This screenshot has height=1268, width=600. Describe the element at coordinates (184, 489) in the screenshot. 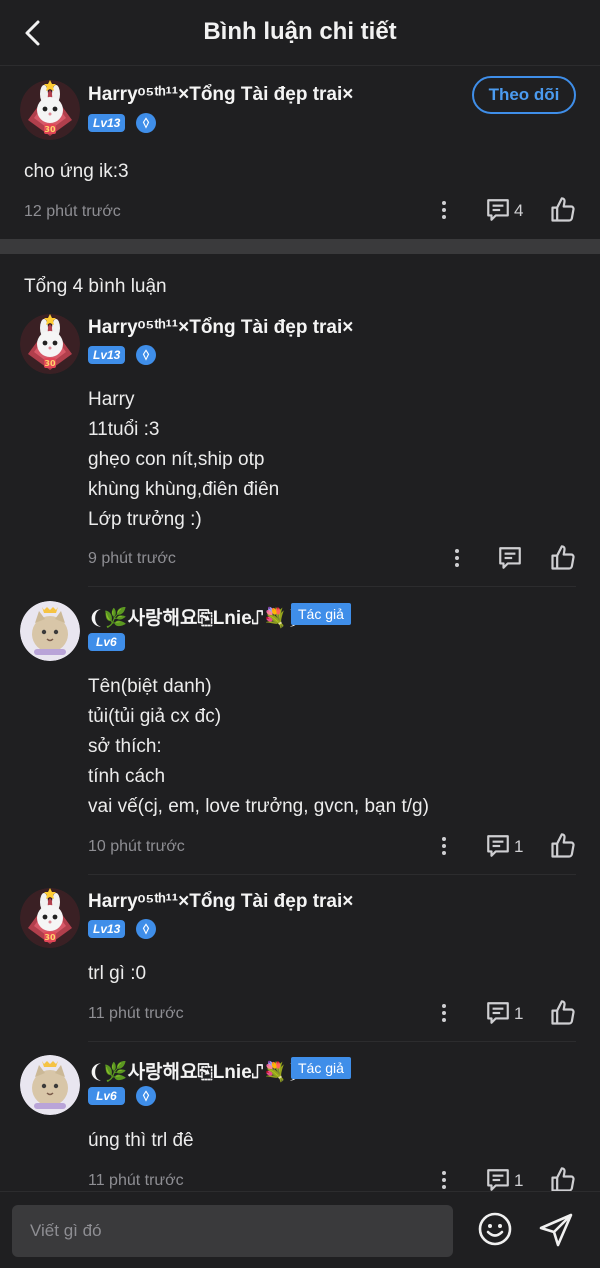

I see `comment-line: khùng khùng,điên điên` at that location.